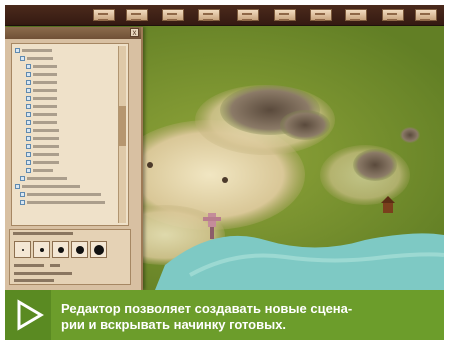  What do you see at coordinates (28, 315) in the screenshot?
I see `play-triangle-icon` at bounding box center [28, 315].